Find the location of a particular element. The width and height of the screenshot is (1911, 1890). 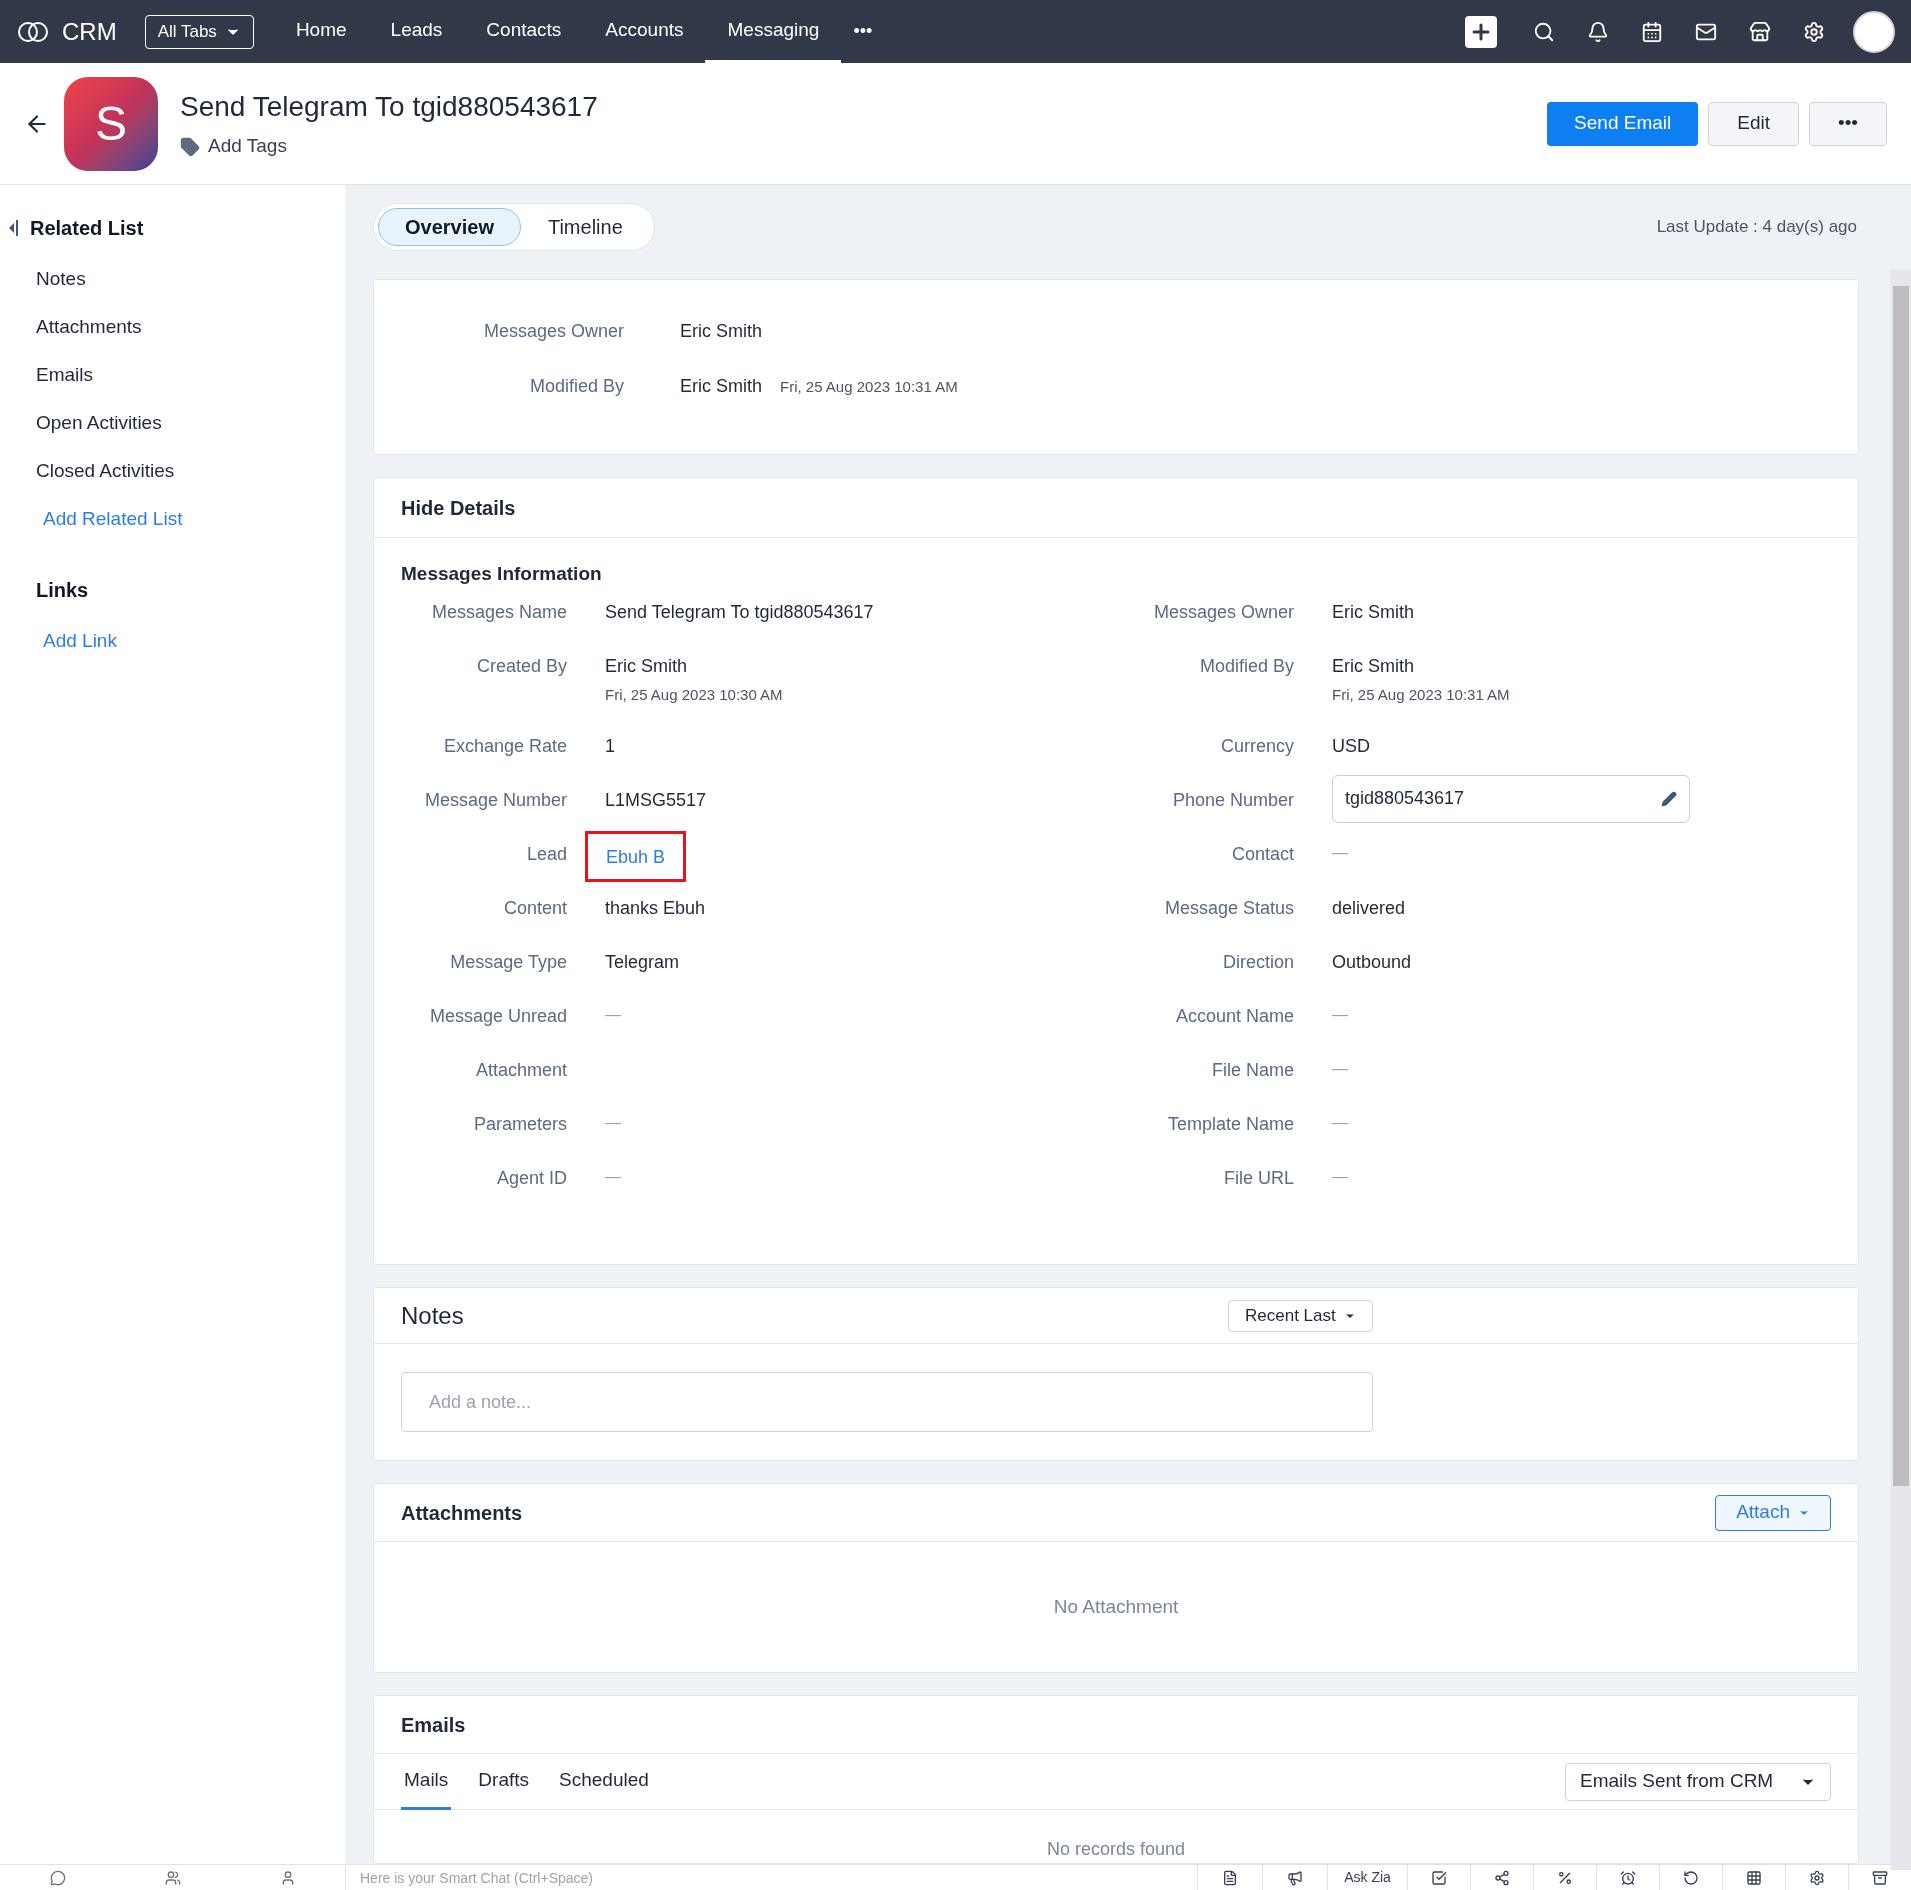

field-label: Message Status is located at coordinates (1228, 908).